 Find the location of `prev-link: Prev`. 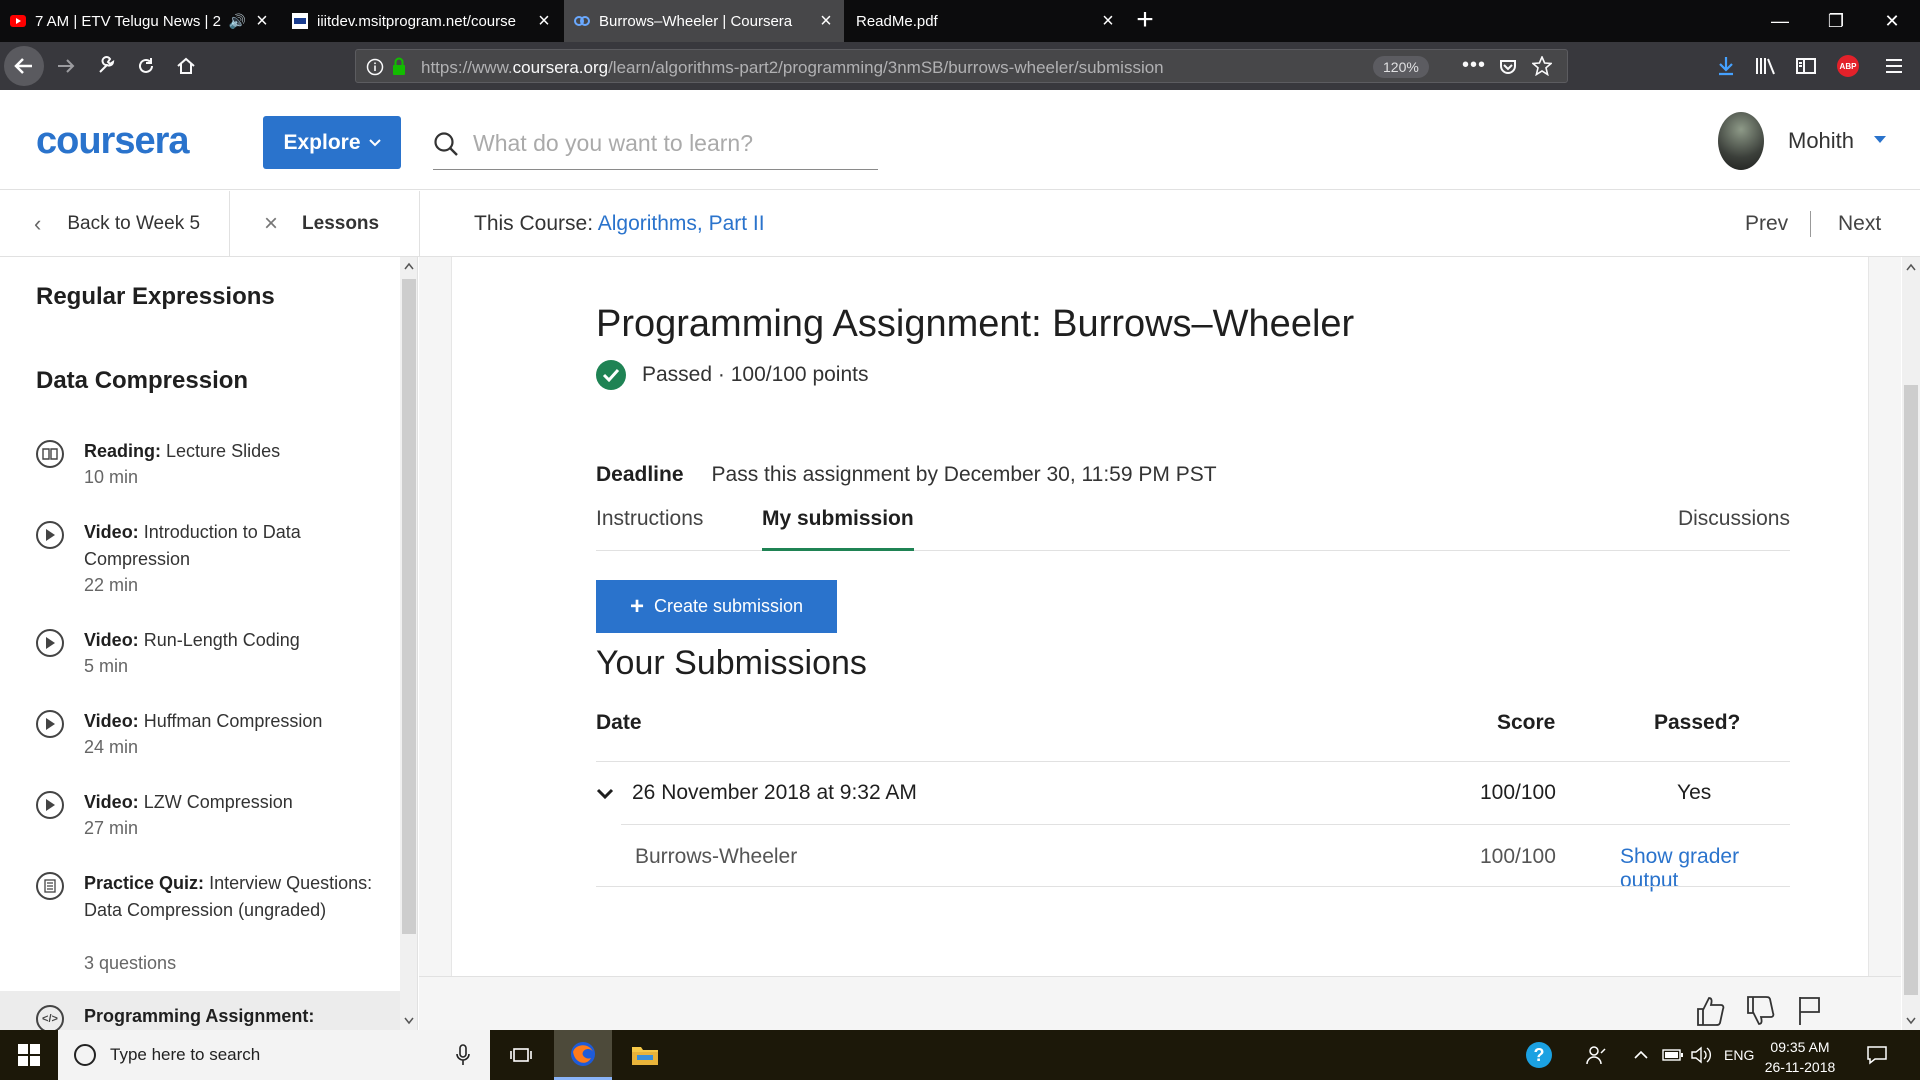

prev-link: Prev is located at coordinates (1766, 224).